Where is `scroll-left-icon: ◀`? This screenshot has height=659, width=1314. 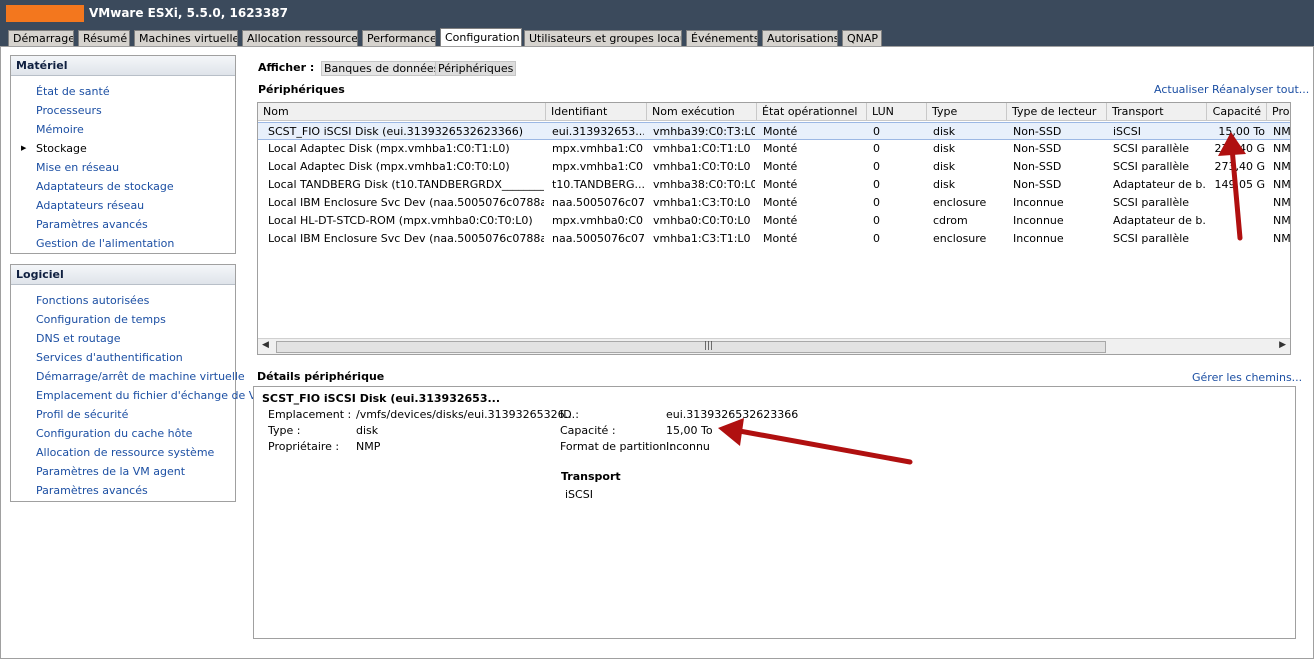 scroll-left-icon: ◀ is located at coordinates (265, 345).